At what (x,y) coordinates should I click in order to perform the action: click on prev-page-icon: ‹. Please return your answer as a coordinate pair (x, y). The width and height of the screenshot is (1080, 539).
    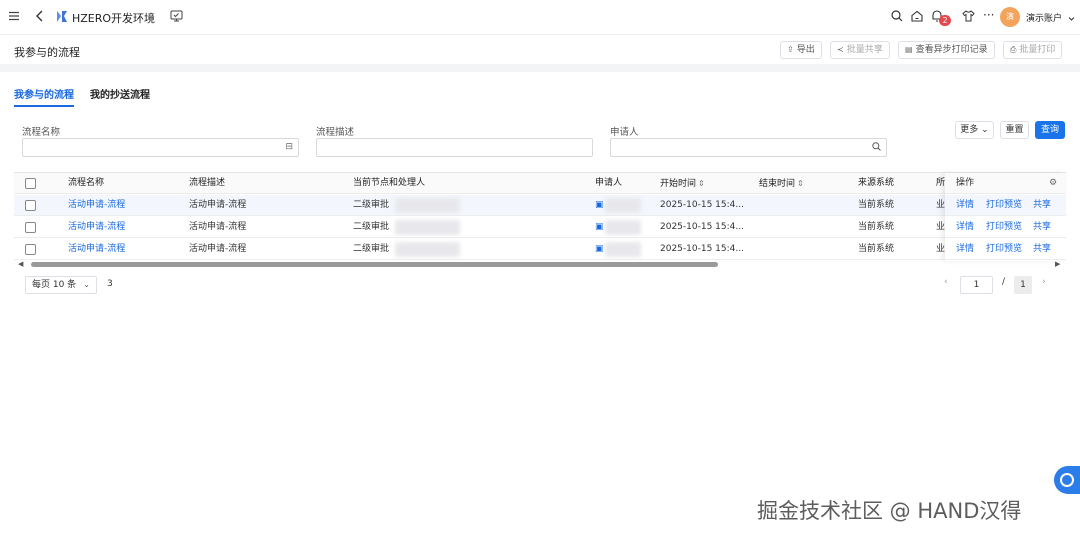
    Looking at the image, I should click on (946, 282).